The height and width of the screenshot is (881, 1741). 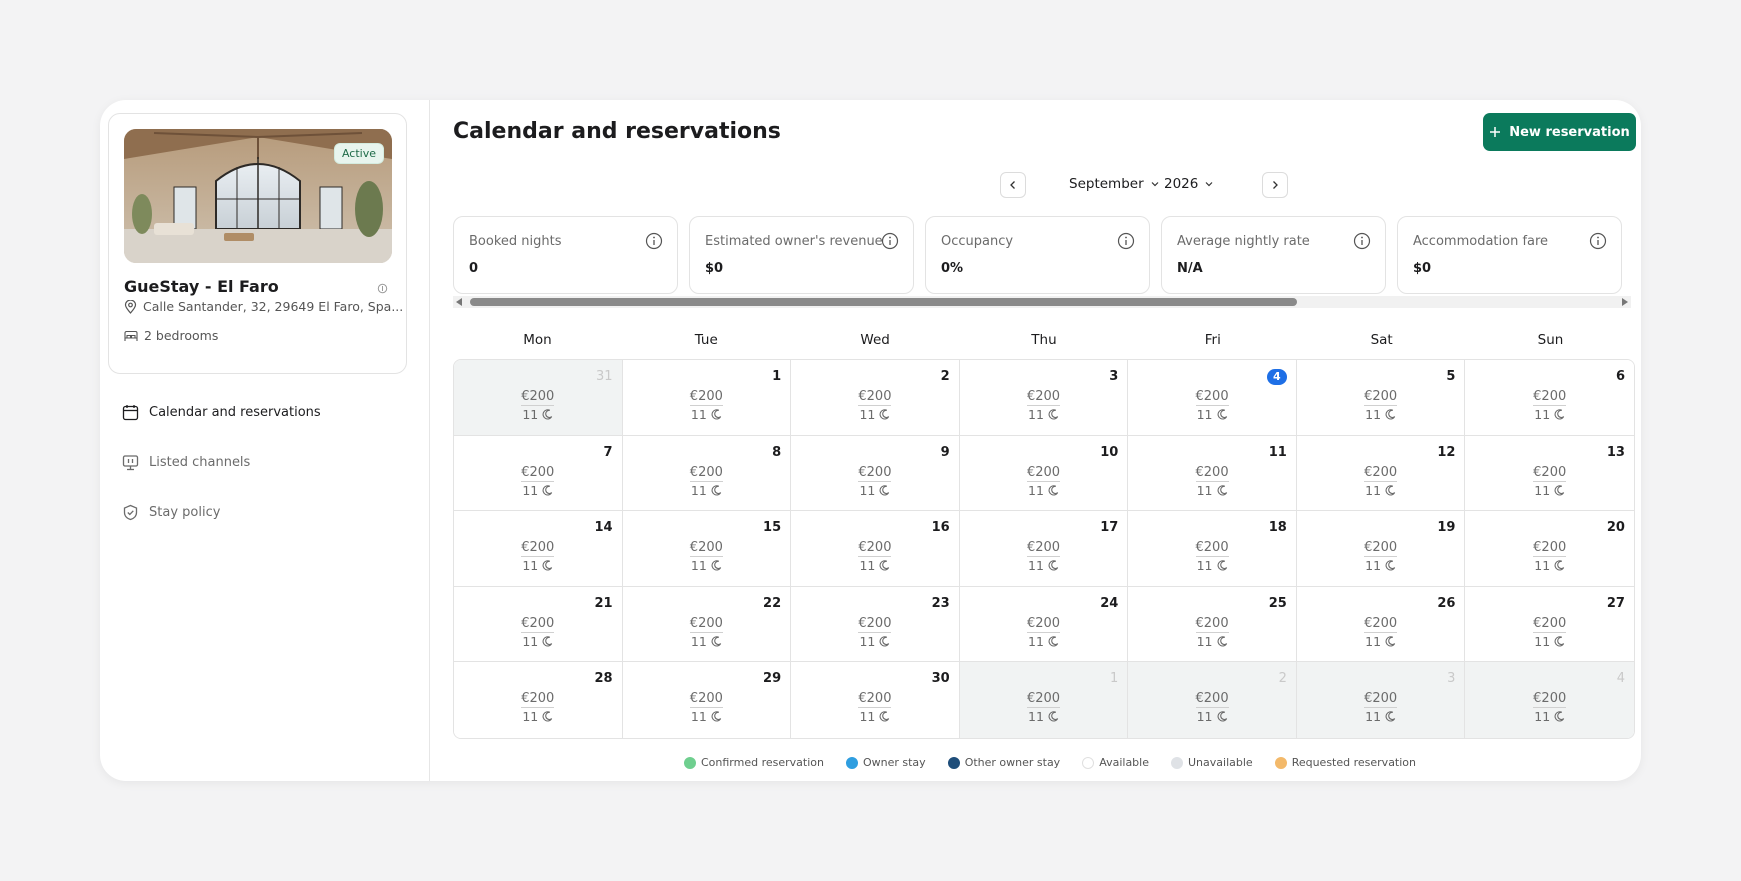 What do you see at coordinates (952, 268) in the screenshot?
I see `stat-value: 0%` at bounding box center [952, 268].